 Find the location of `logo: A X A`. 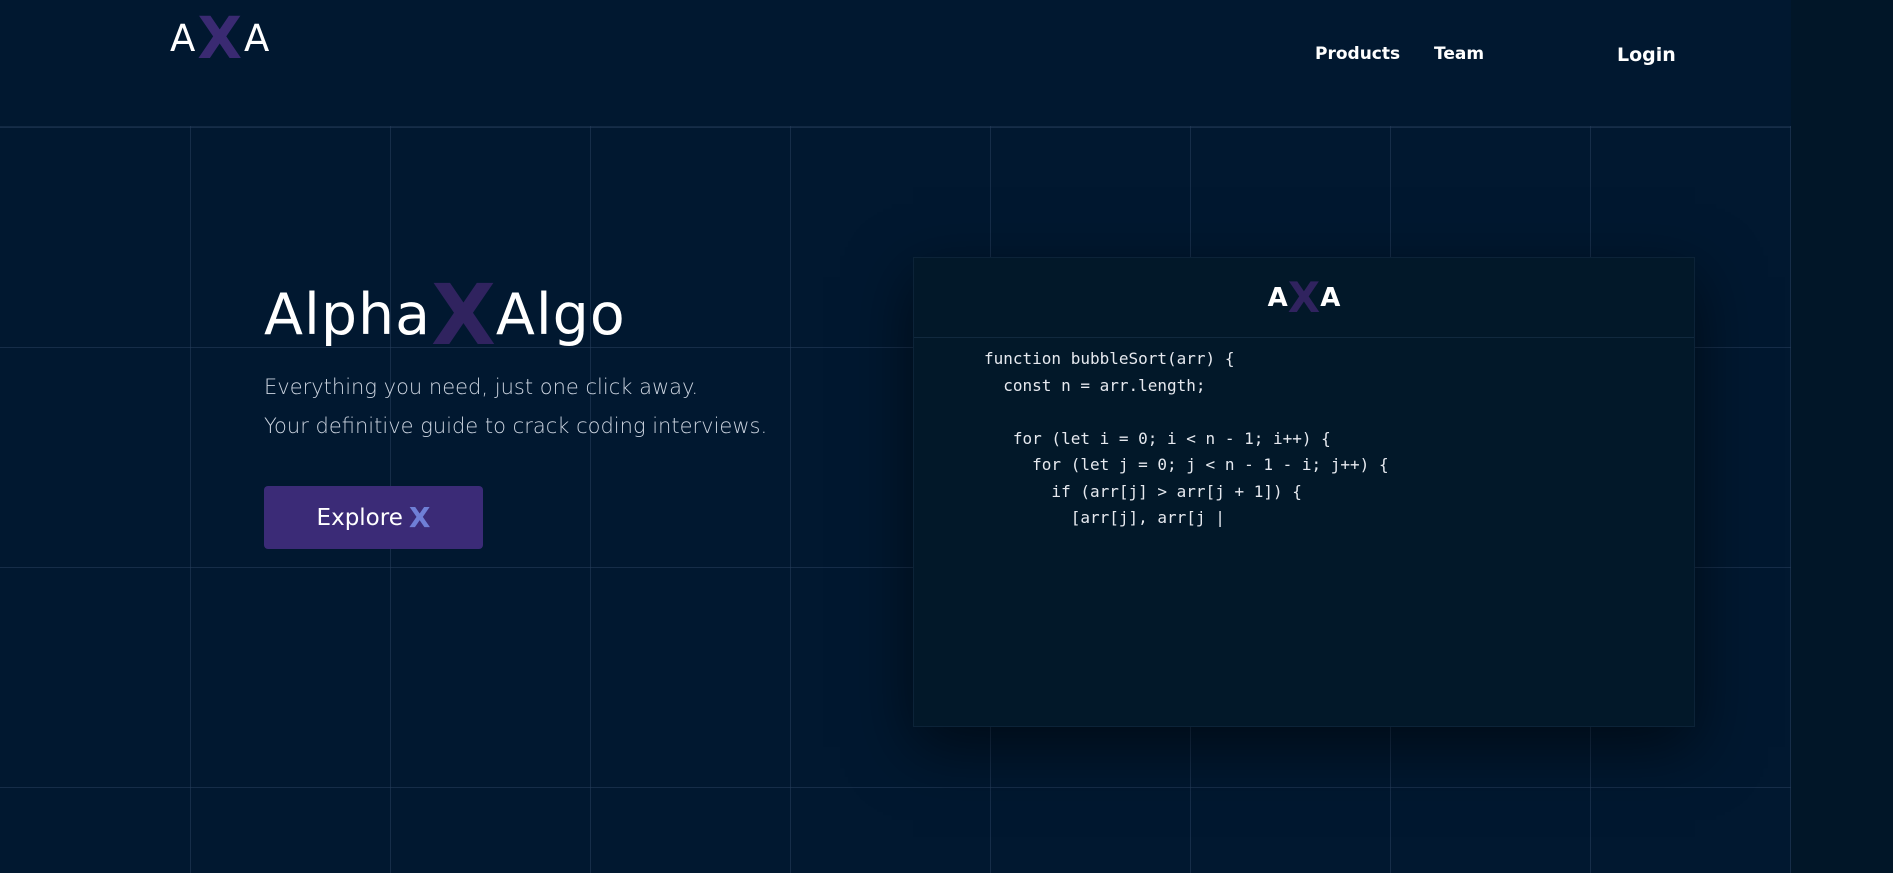

logo: A X A is located at coordinates (219, 38).